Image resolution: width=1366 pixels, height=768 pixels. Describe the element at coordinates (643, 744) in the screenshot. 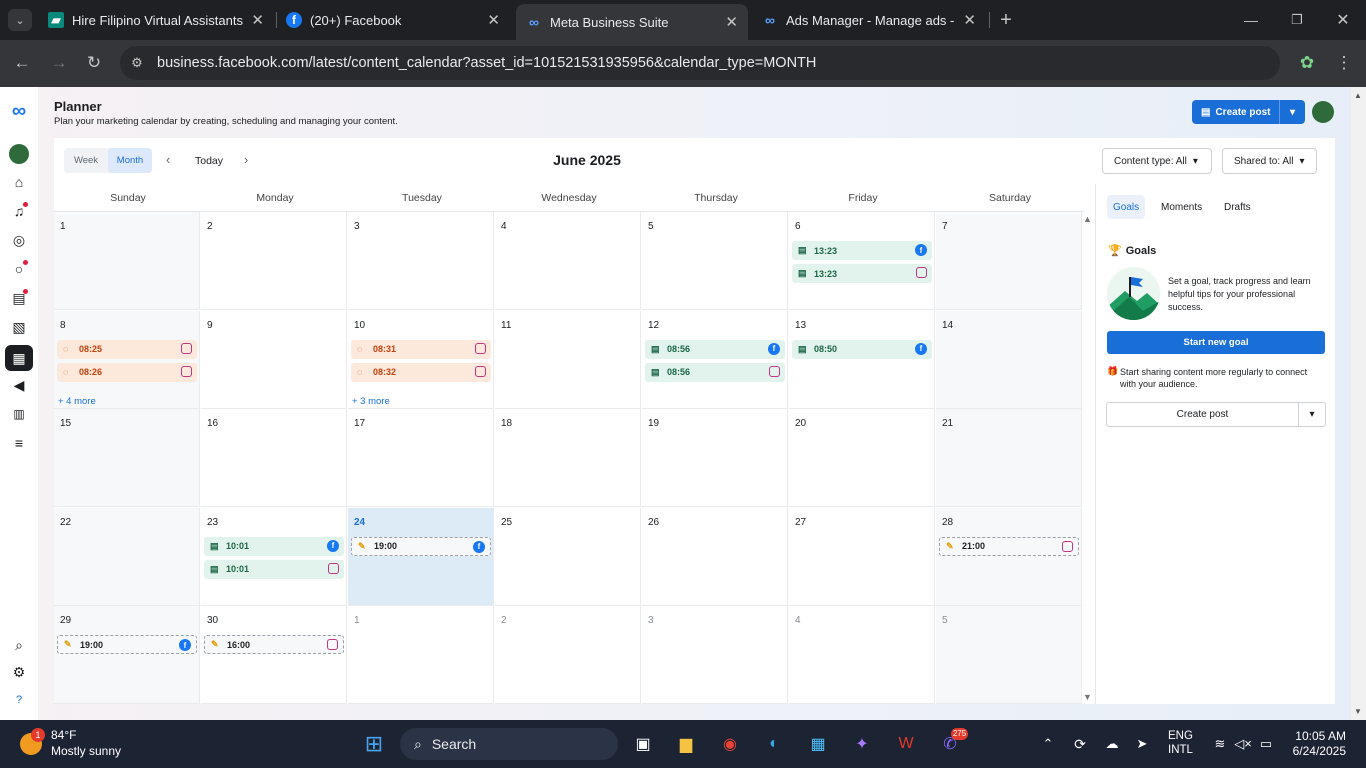

I see `task-view-icon: ▣` at that location.